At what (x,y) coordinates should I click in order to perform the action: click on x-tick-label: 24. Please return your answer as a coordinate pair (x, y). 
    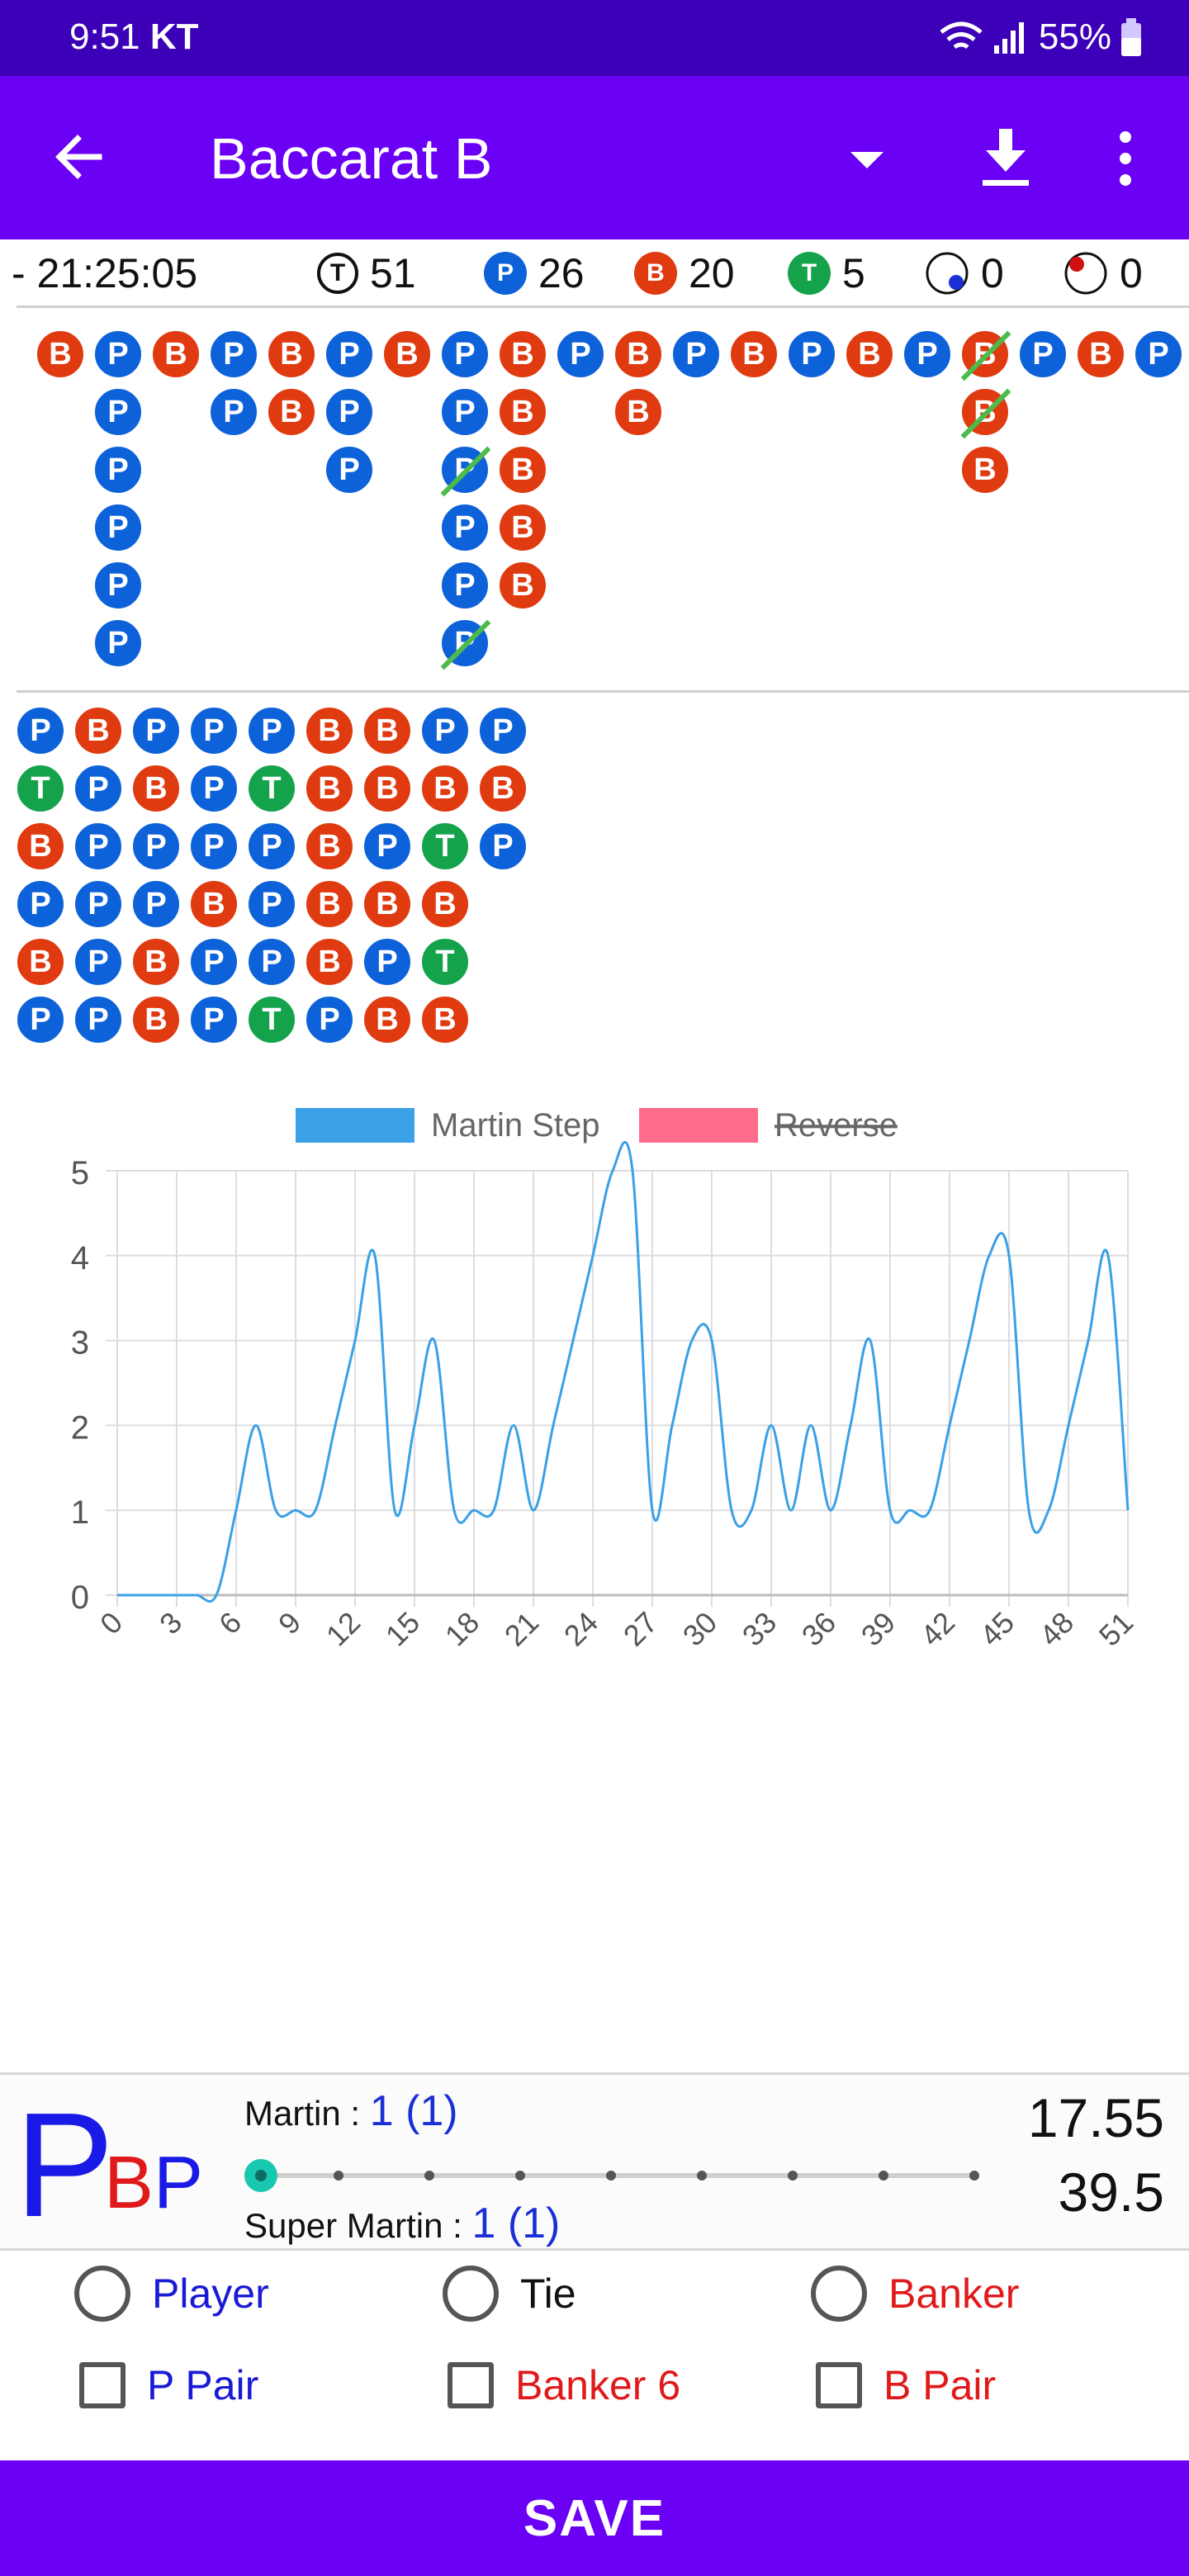
    Looking at the image, I should click on (580, 1628).